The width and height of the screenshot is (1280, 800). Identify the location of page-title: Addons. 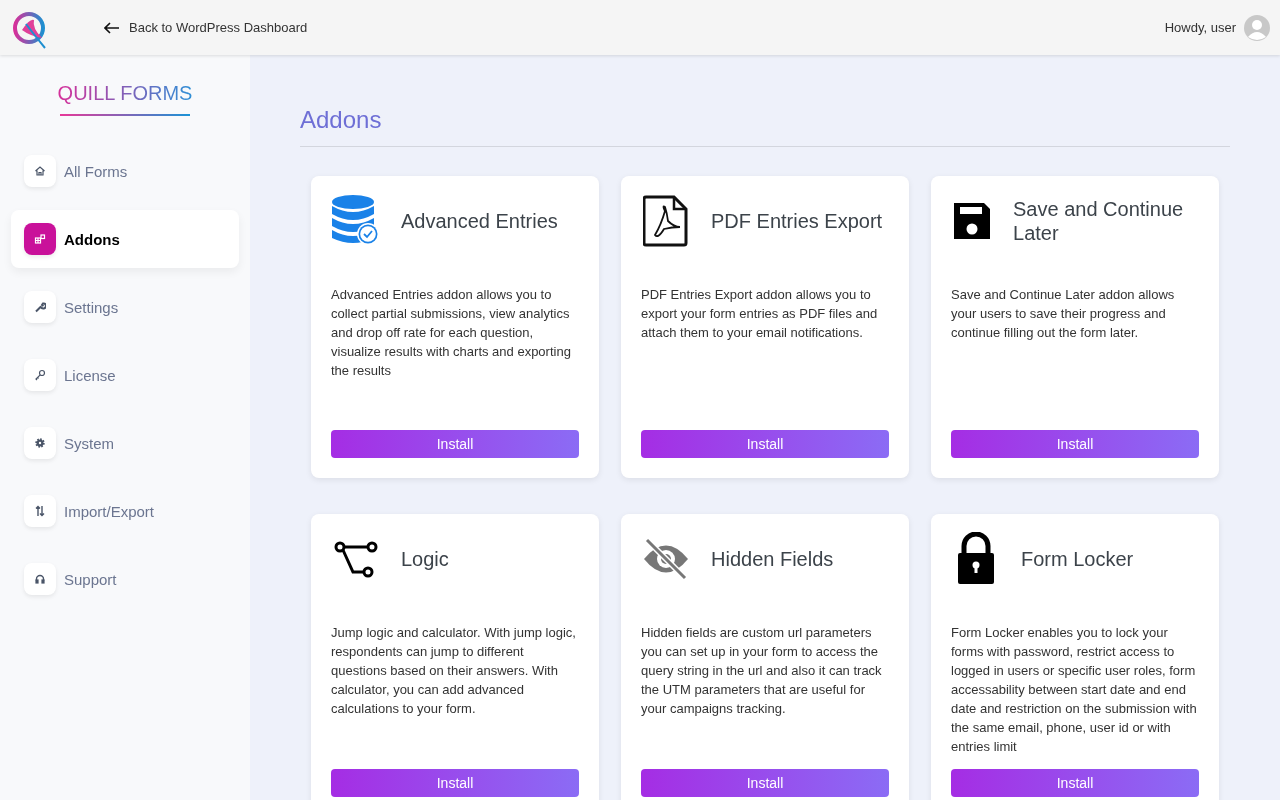
(341, 120).